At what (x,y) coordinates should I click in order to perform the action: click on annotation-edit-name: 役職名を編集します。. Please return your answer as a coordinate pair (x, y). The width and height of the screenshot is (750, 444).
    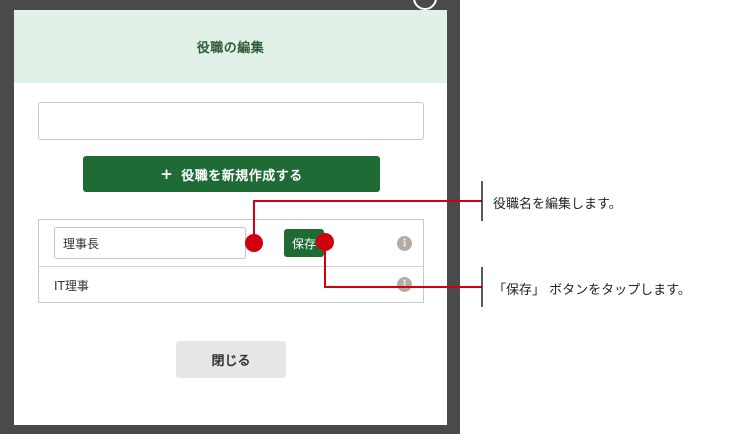
    Looking at the image, I should click on (557, 204).